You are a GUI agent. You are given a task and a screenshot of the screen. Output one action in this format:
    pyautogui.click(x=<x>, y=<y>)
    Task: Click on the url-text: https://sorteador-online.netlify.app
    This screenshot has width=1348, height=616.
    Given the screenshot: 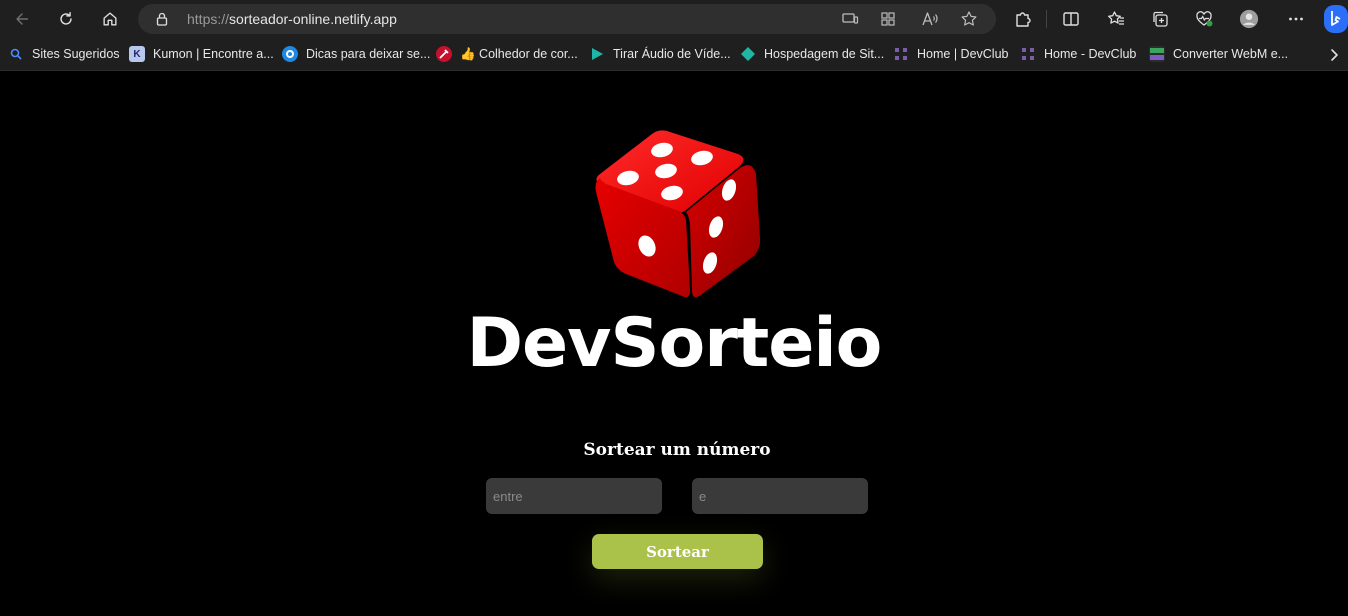 What is the action you would take?
    pyautogui.click(x=292, y=19)
    